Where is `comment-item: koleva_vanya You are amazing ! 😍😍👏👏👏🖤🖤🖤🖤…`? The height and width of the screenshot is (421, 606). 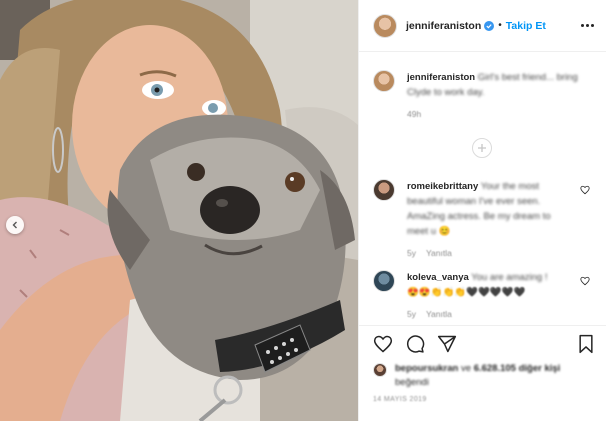 comment-item: koleva_vanya You are amazing ! 😍😍👏👏👏🖤🖤🖤🖤… is located at coordinates (482, 294).